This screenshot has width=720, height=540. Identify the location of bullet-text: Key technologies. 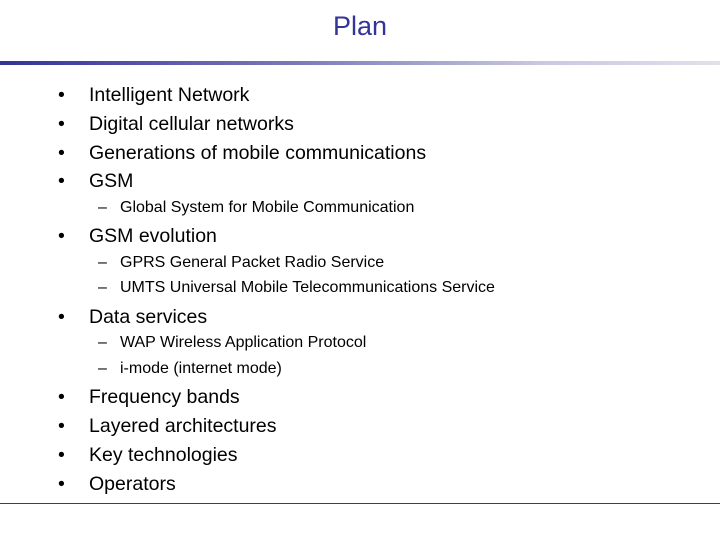
(163, 455).